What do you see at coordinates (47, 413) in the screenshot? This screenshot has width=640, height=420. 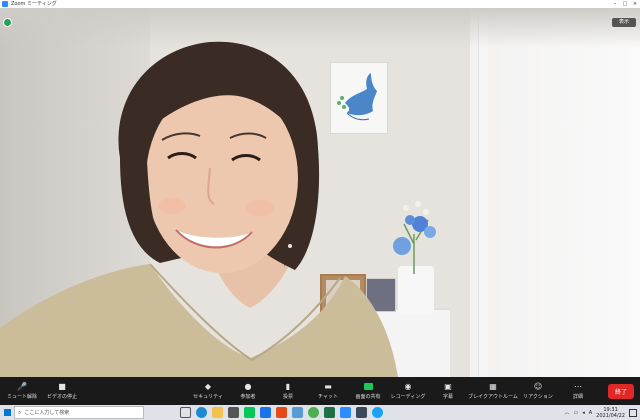 I see `search-placeholder: ここに入力して検索` at bounding box center [47, 413].